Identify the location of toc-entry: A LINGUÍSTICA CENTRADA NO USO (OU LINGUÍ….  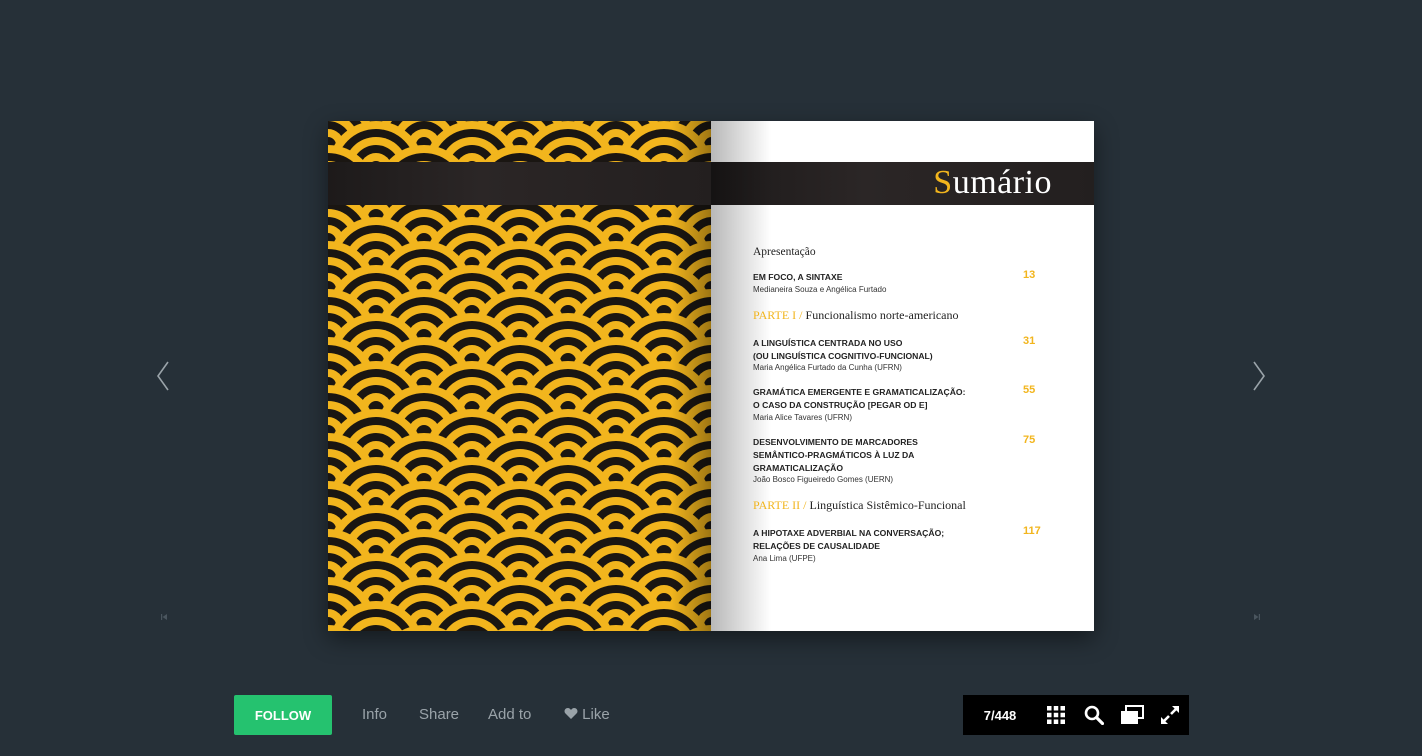
(903, 354).